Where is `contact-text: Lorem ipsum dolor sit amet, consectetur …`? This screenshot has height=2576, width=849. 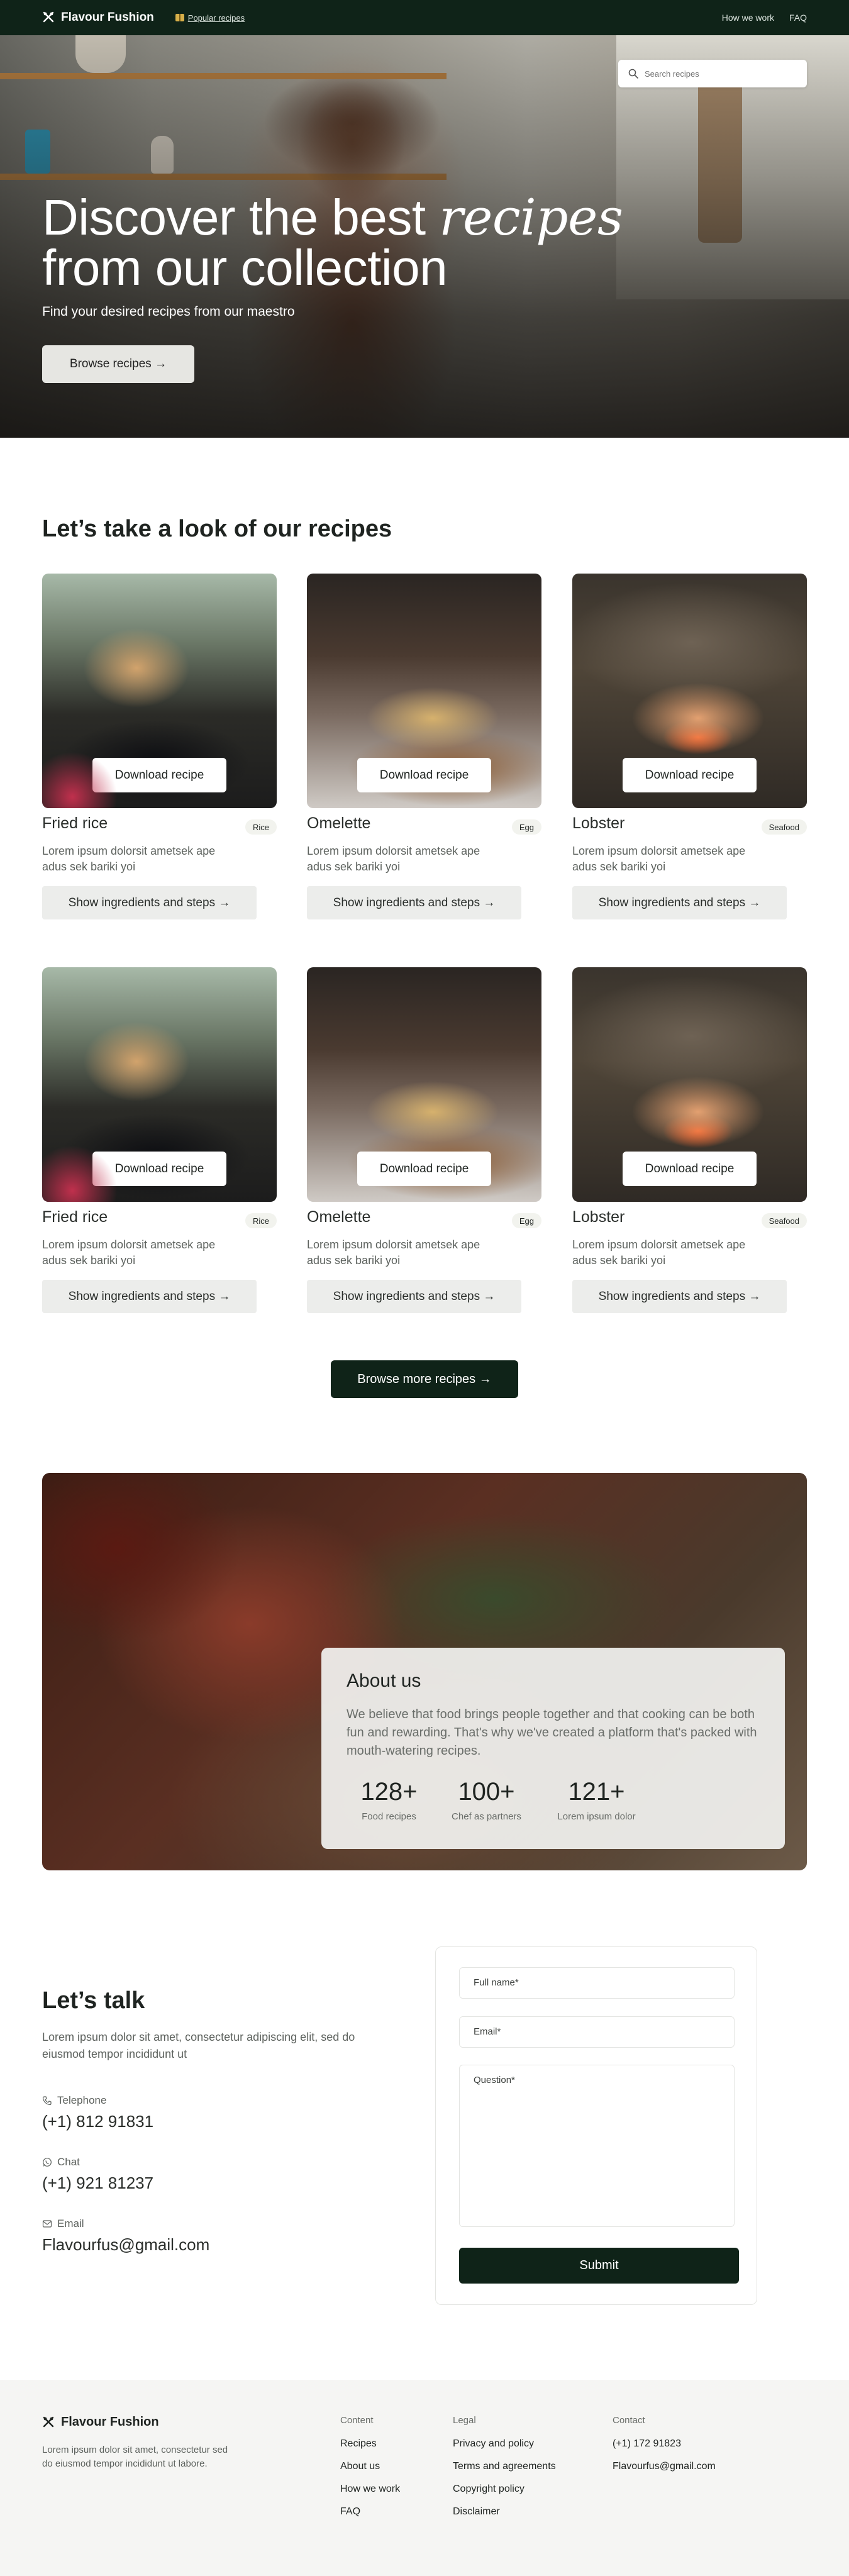 contact-text: Lorem ipsum dolor sit amet, consectetur … is located at coordinates (198, 2045).